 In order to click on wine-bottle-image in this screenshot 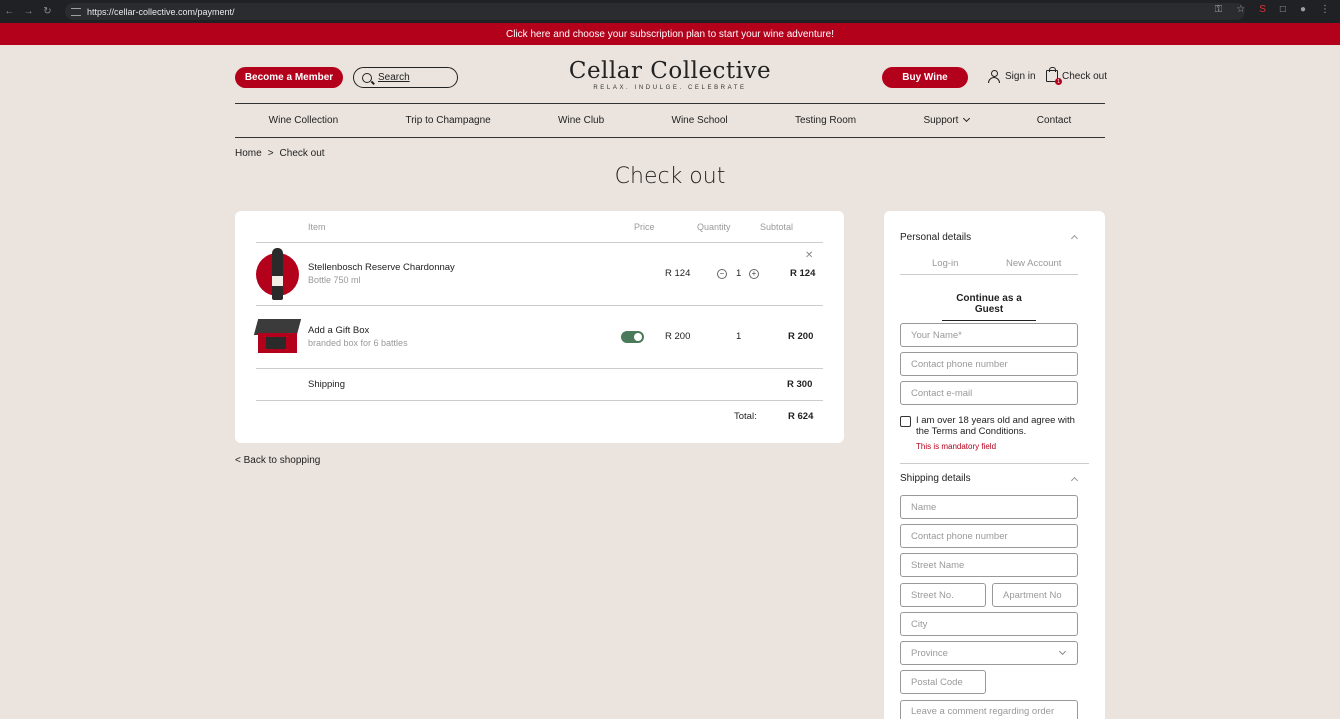, I will do `click(277, 274)`.